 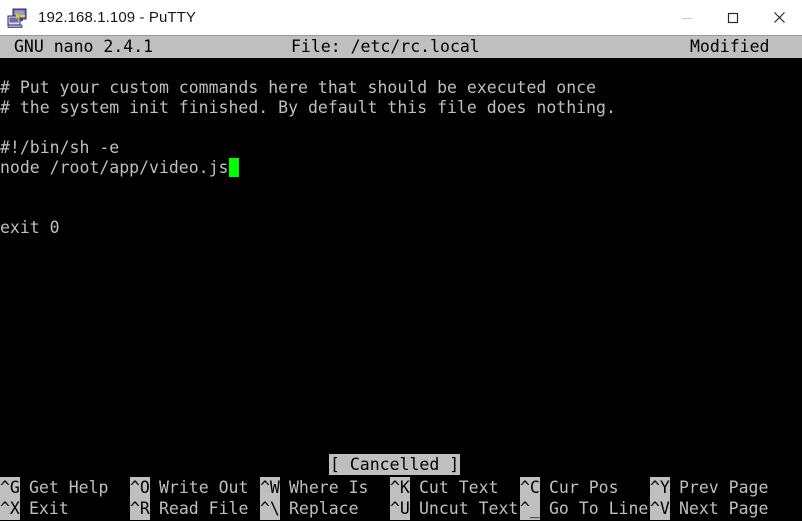 I want to click on shortcut-key-get-help: ^G, so click(x=10, y=488).